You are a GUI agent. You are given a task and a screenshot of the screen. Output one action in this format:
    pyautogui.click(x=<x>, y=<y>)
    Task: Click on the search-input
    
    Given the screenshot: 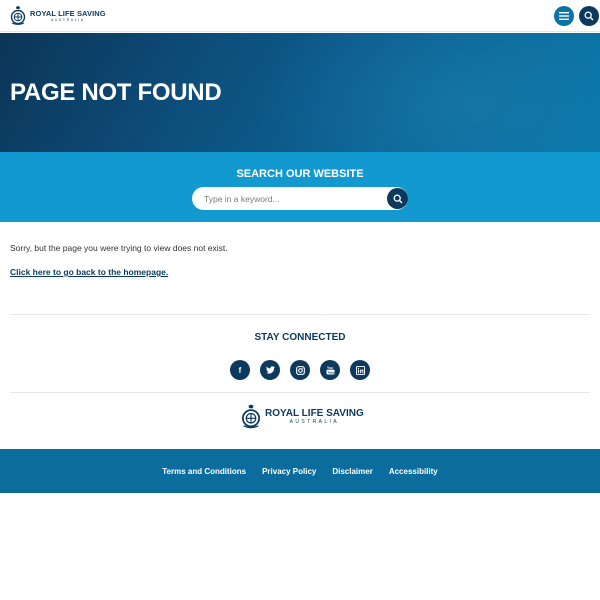 What is the action you would take?
    pyautogui.click(x=289, y=198)
    